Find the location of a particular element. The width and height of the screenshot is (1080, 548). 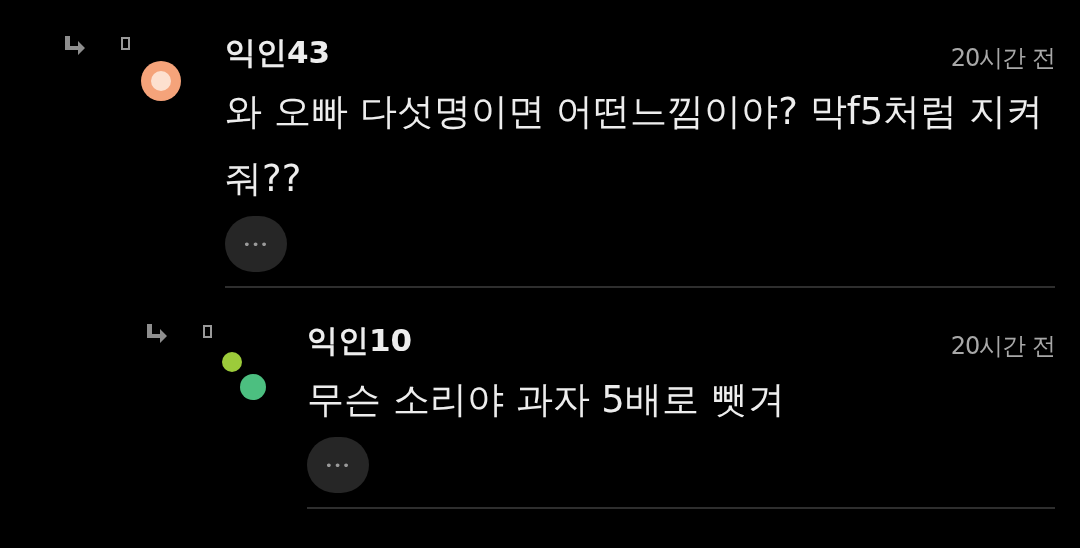

comment-text: 무슨 소리야 과자 5배로 뺏겨 is located at coordinates (546, 400).